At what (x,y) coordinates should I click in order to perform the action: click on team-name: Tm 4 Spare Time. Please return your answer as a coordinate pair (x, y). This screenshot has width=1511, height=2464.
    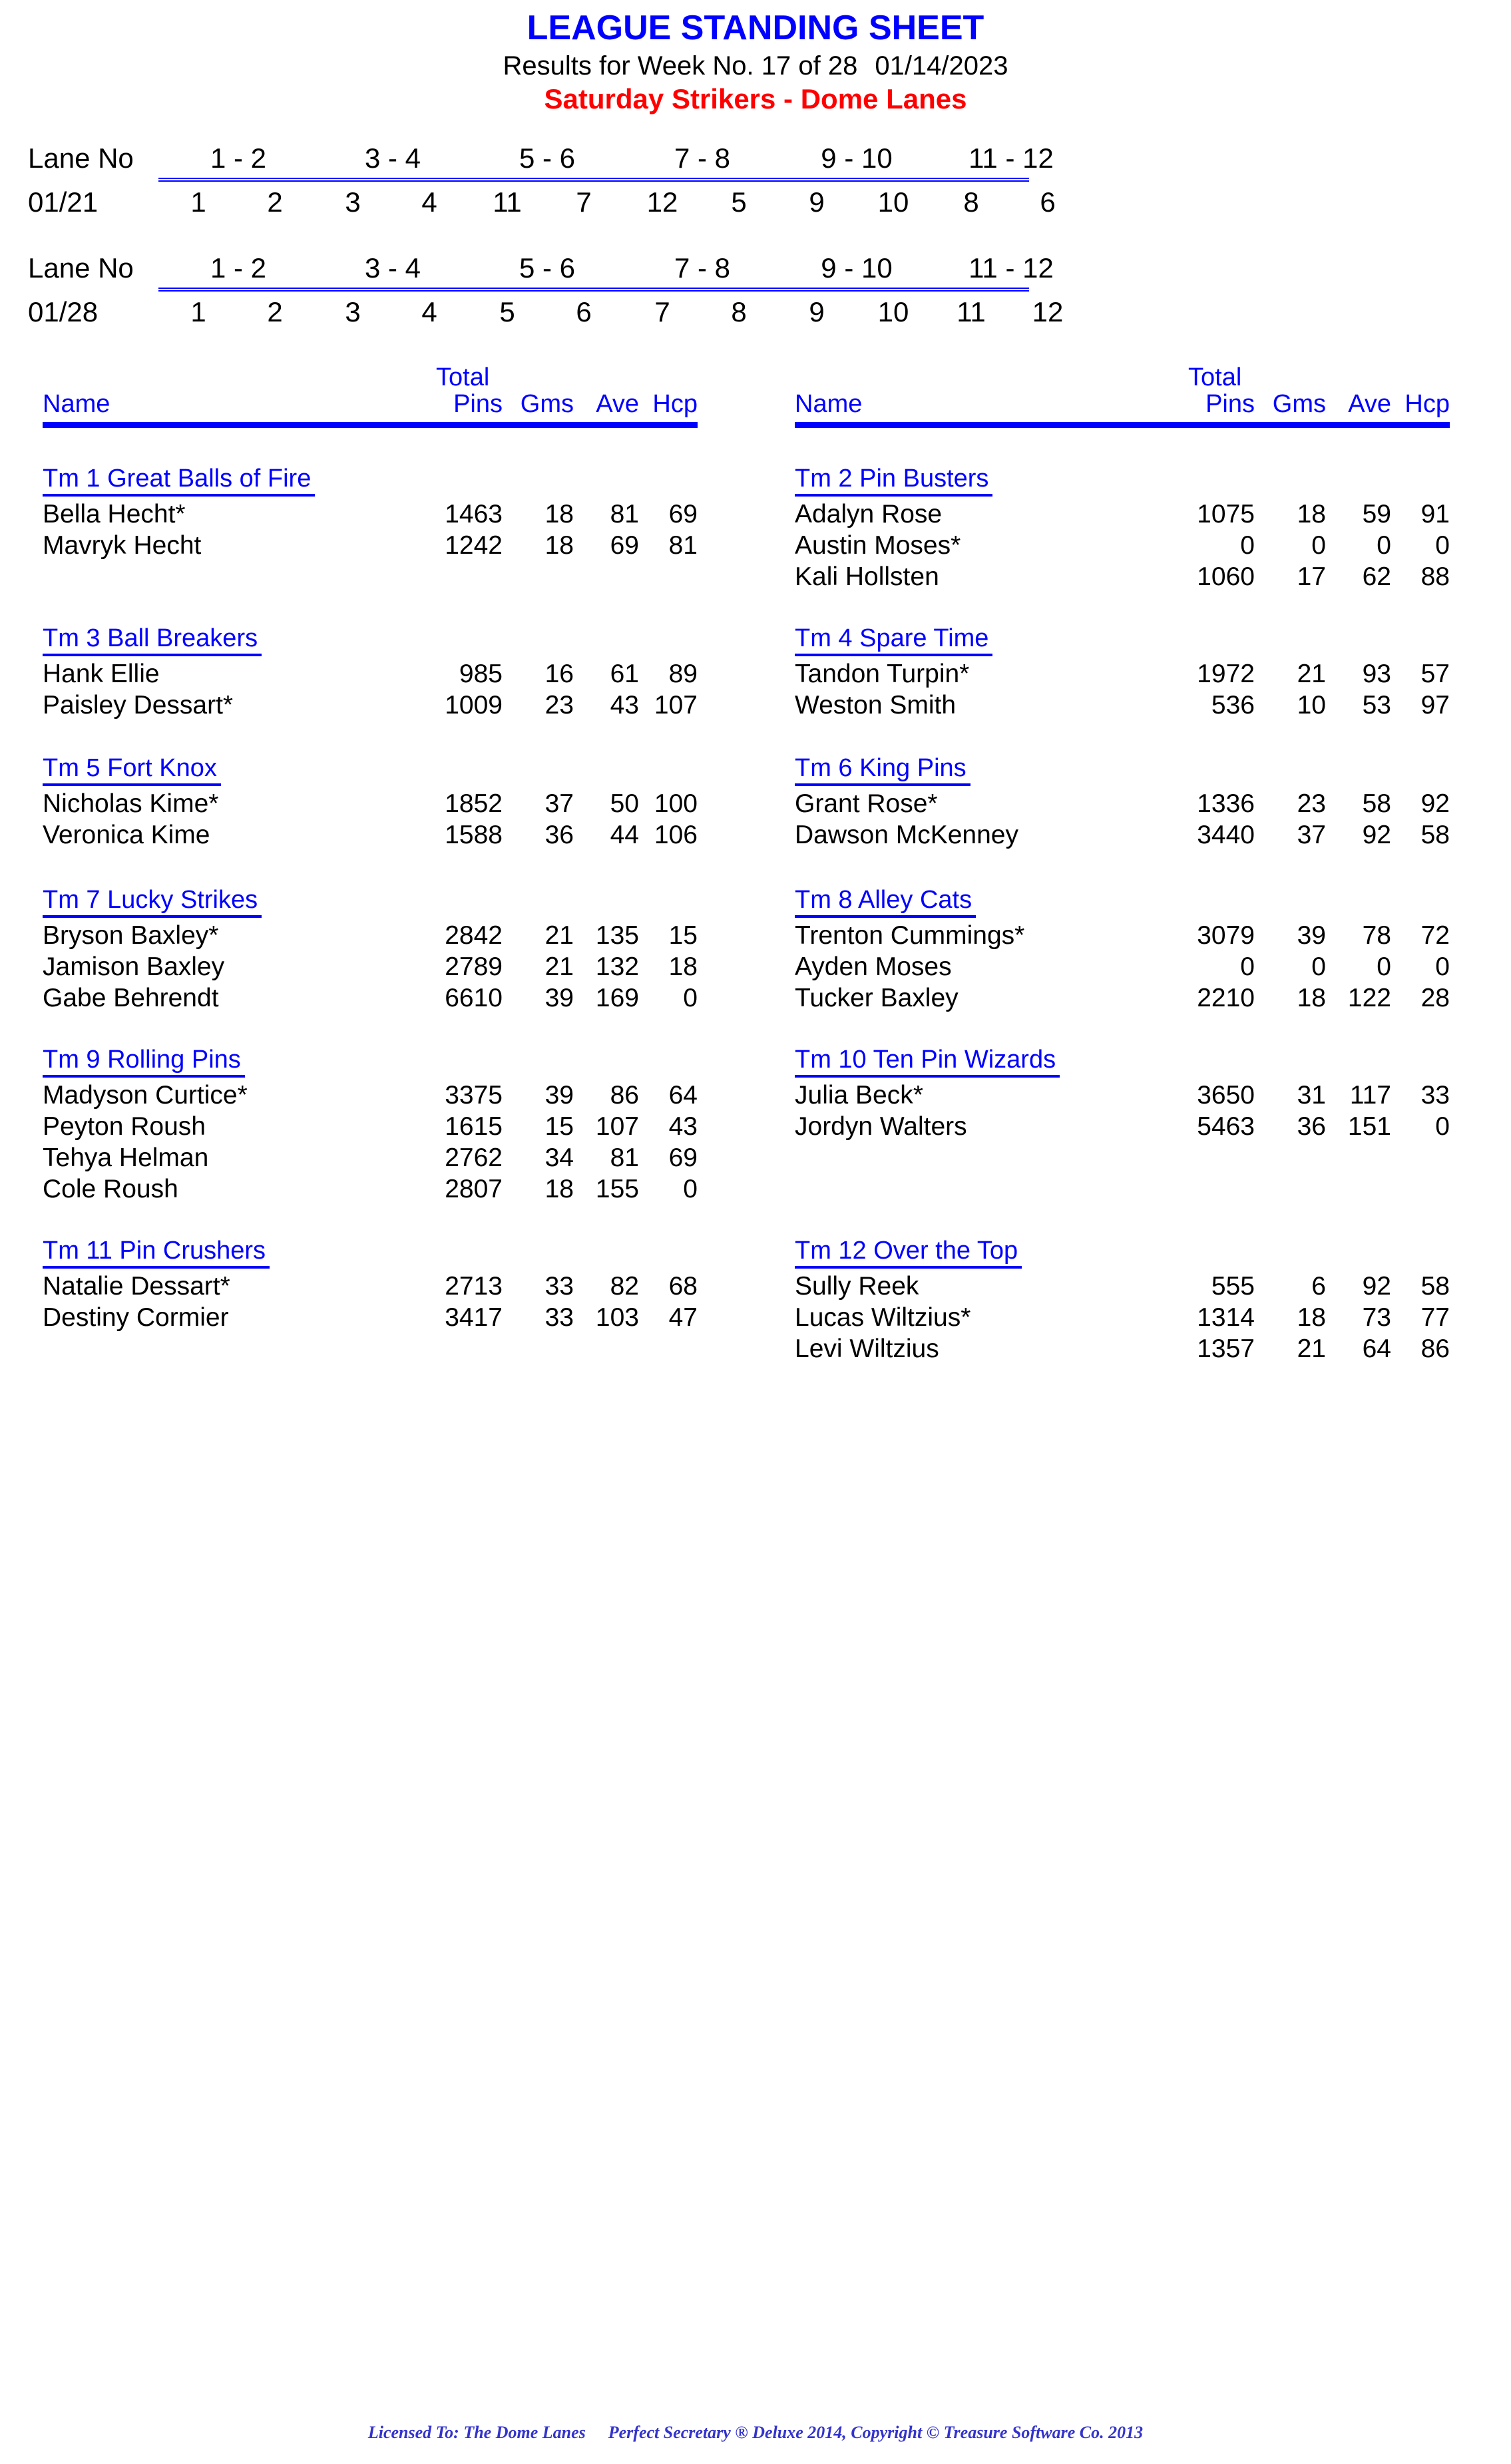
    Looking at the image, I should click on (891, 638).